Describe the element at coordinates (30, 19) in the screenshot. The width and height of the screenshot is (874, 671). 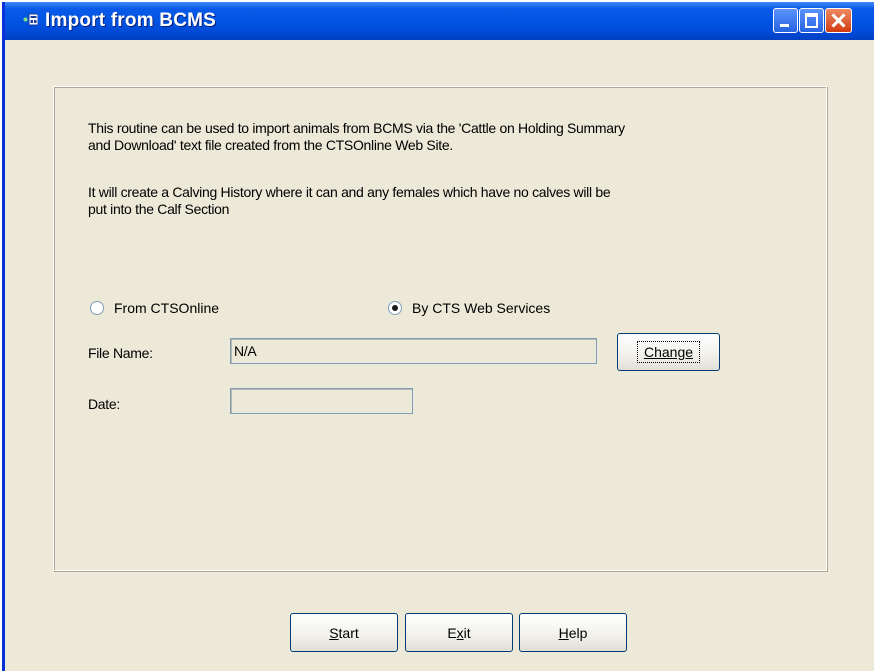
I see `app-window-icon` at that location.